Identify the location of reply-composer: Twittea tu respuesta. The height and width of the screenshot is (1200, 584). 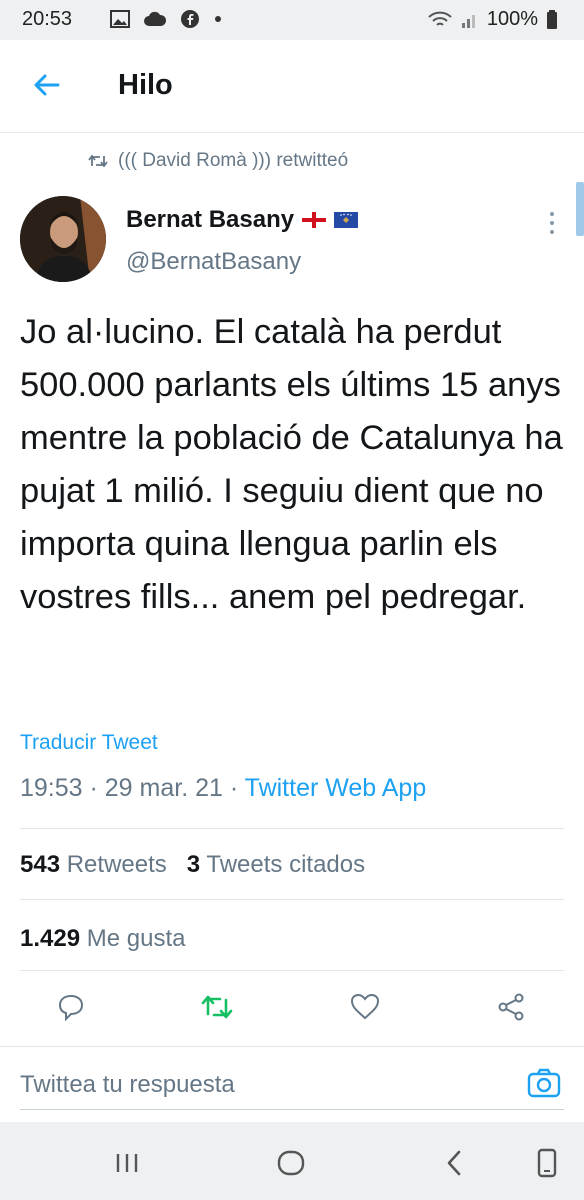
(292, 1084).